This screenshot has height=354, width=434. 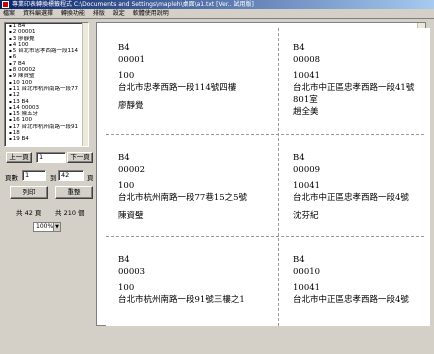 I want to click on pages-unit-label: 頁, so click(x=90, y=178).